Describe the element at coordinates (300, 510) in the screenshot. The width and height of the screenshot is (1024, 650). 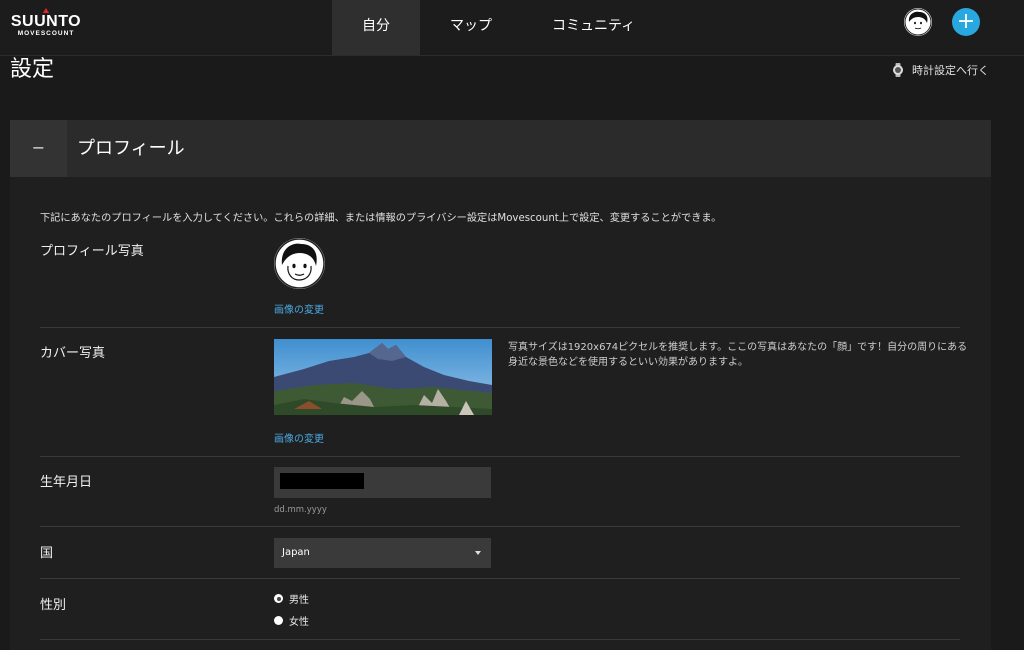
I see `birthday-format-hint: dd.mm.yyyy` at that location.